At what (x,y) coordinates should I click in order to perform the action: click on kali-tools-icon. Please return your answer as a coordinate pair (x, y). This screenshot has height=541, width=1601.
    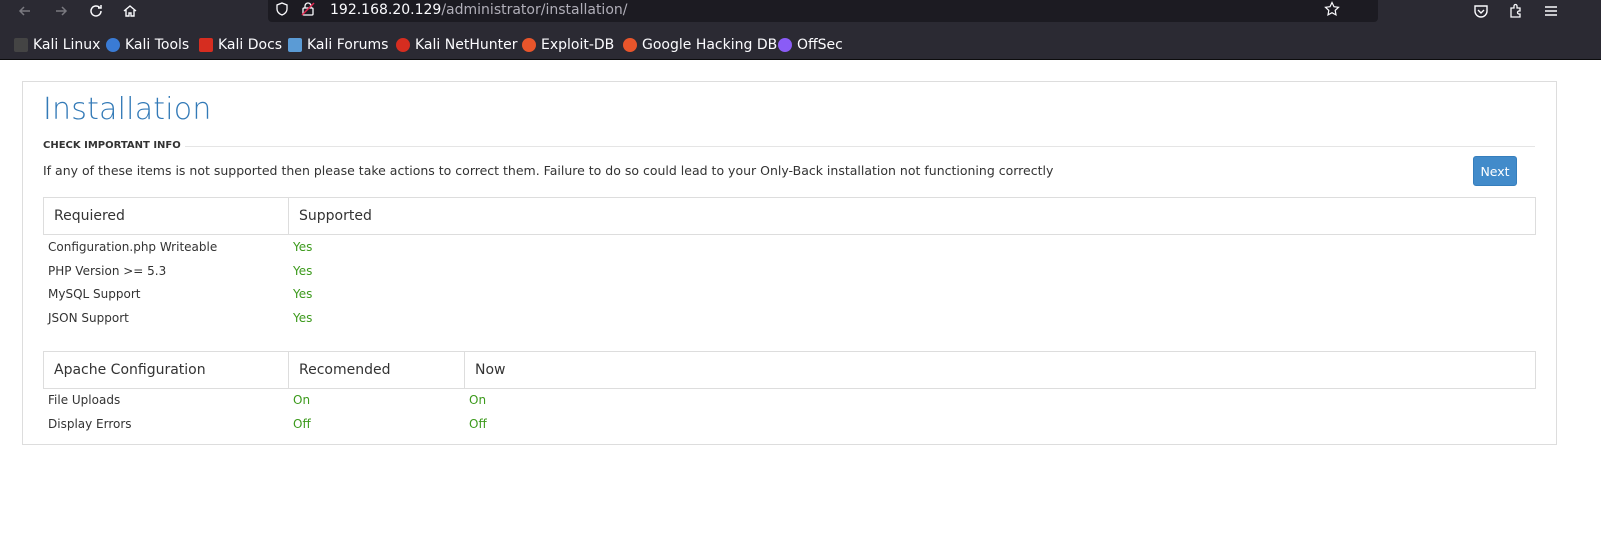
    Looking at the image, I should click on (113, 45).